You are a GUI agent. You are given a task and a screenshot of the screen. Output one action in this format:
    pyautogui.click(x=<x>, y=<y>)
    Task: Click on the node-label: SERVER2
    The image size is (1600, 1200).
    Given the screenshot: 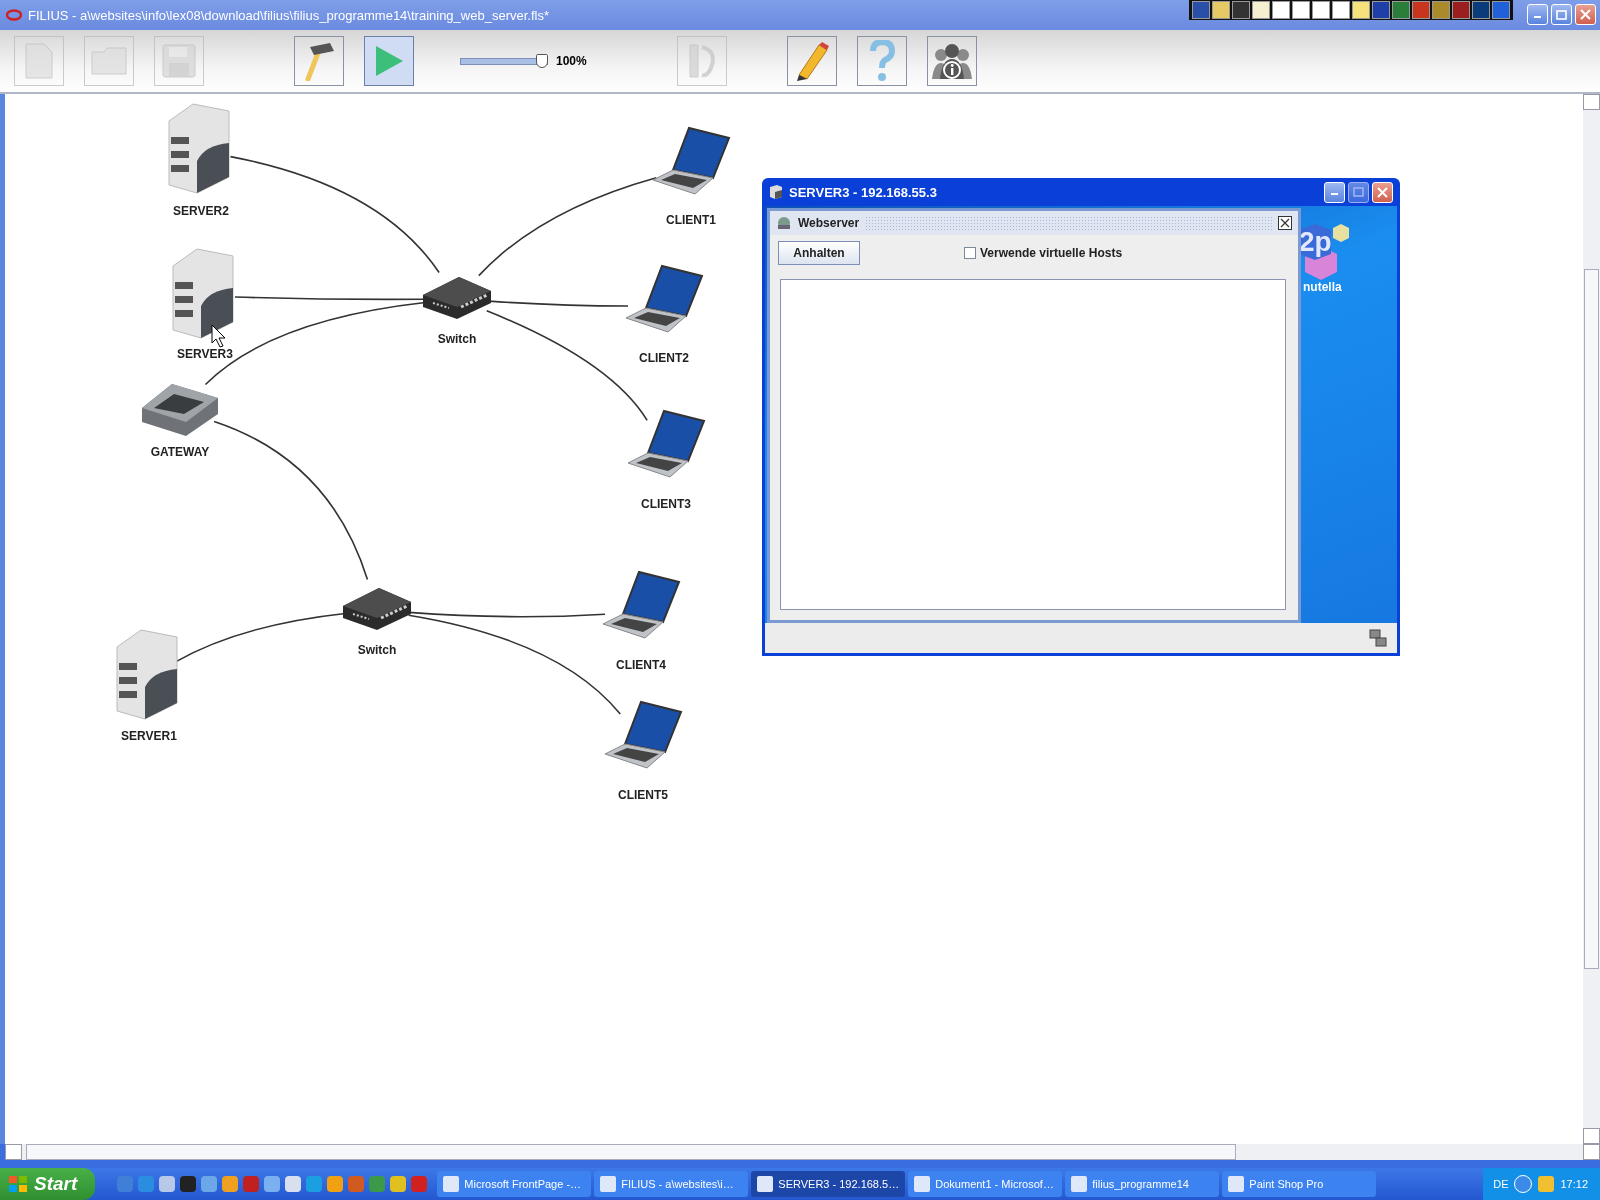 What is the action you would take?
    pyautogui.click(x=201, y=211)
    